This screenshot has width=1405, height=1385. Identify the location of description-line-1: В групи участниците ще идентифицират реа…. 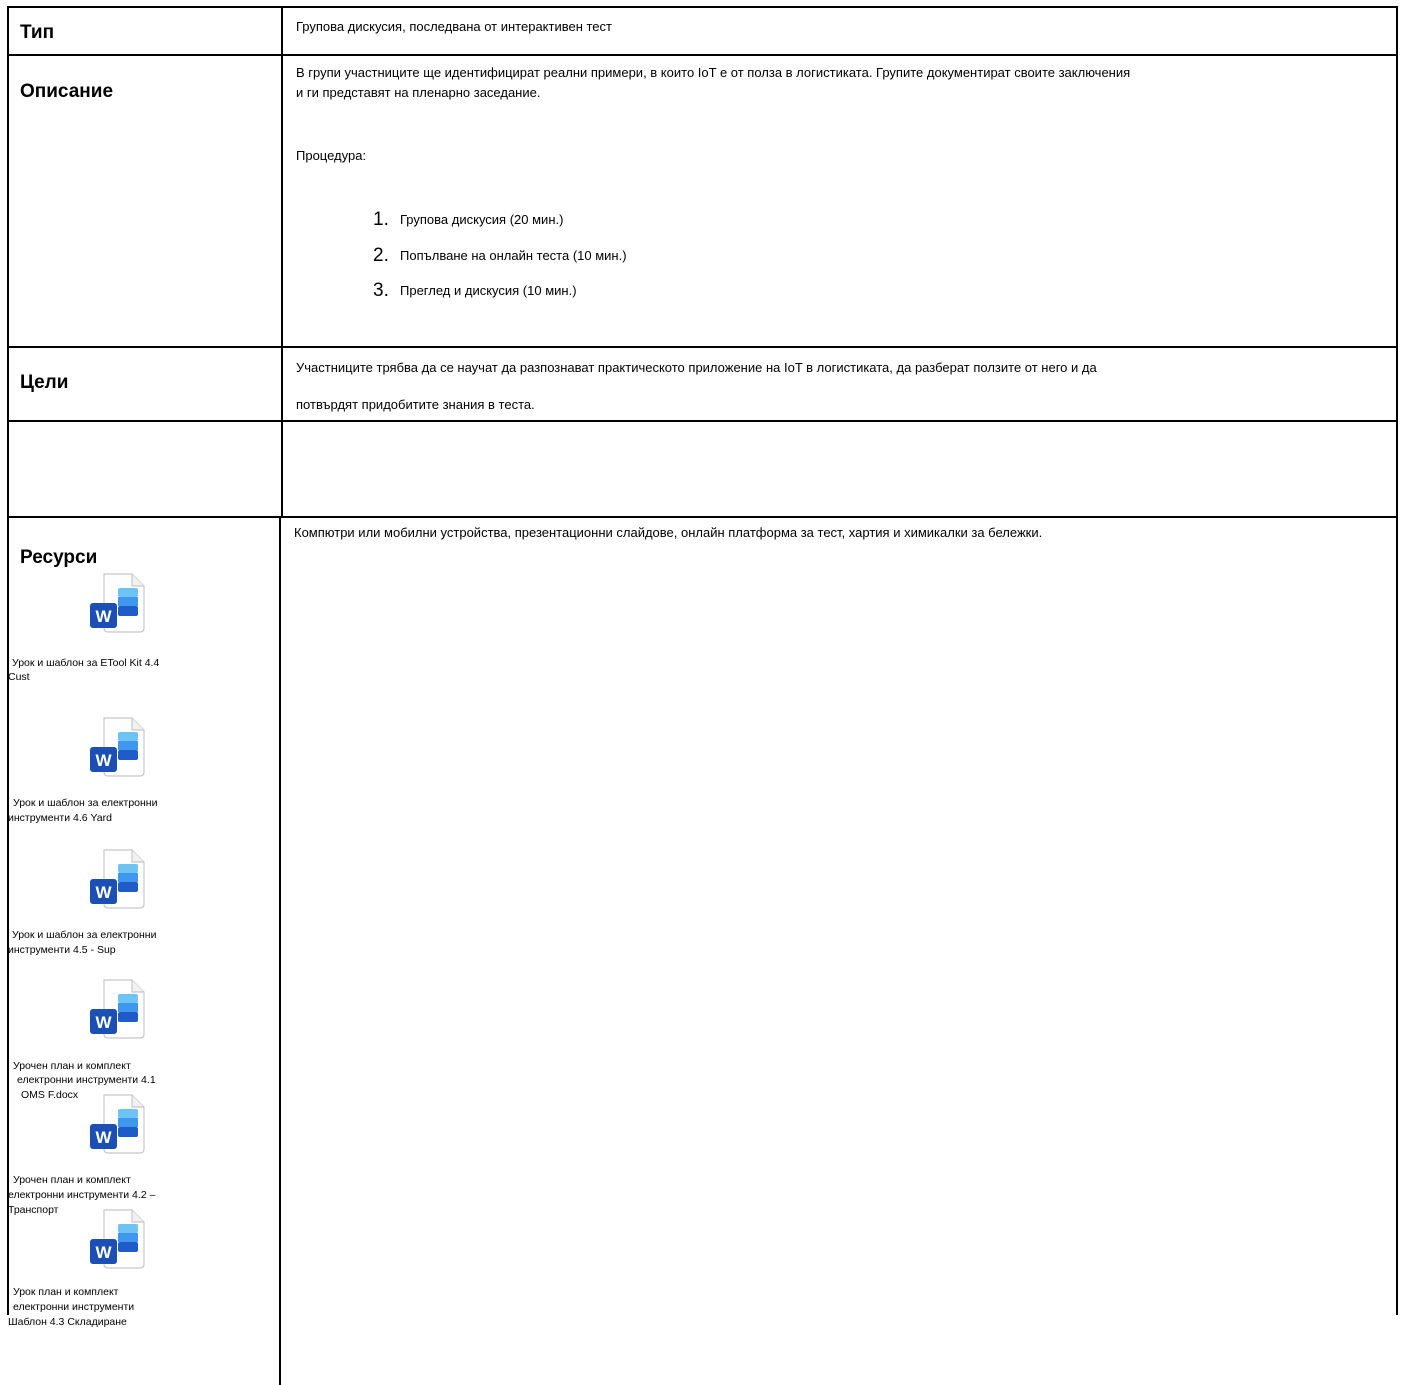
(713, 72).